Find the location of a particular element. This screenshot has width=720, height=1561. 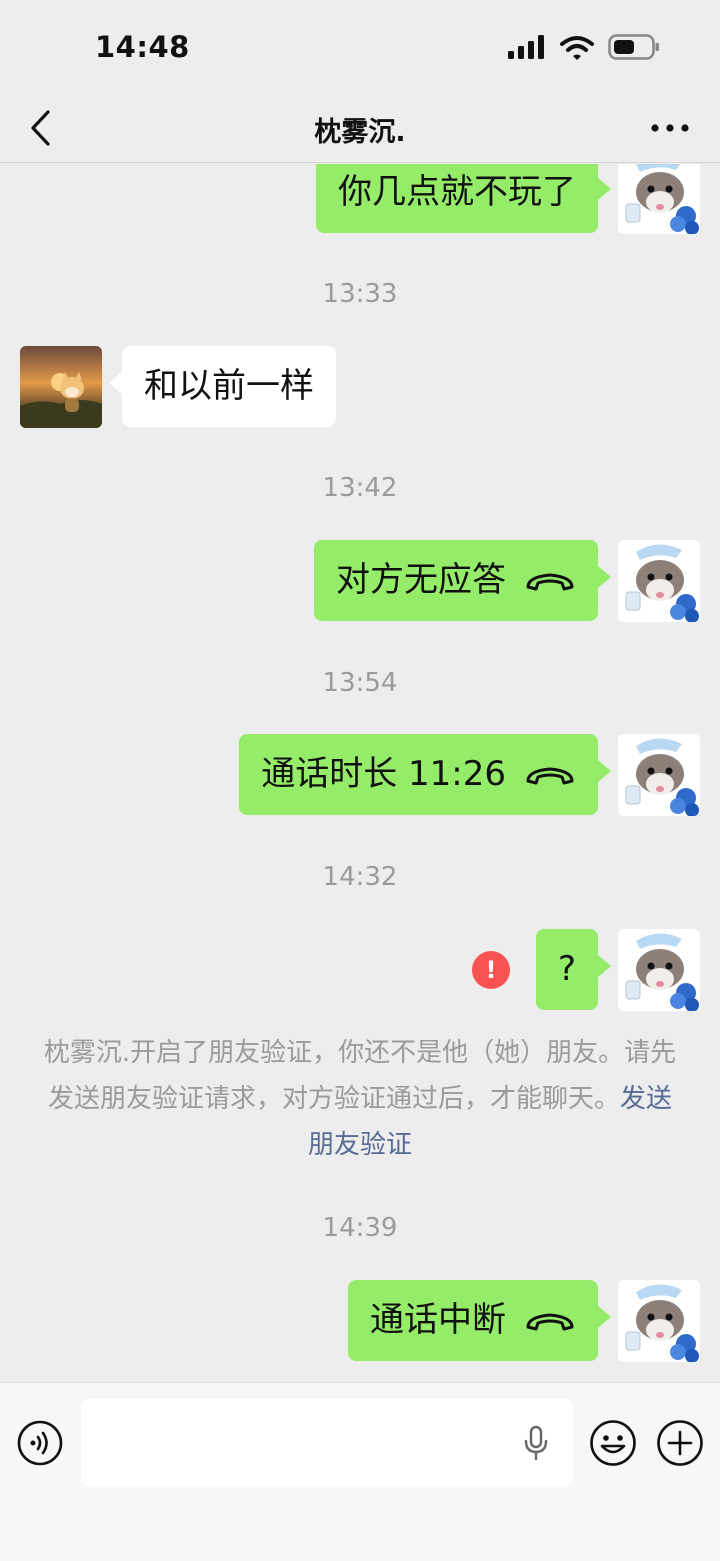

voice-mode-icon is located at coordinates (40, 1443).